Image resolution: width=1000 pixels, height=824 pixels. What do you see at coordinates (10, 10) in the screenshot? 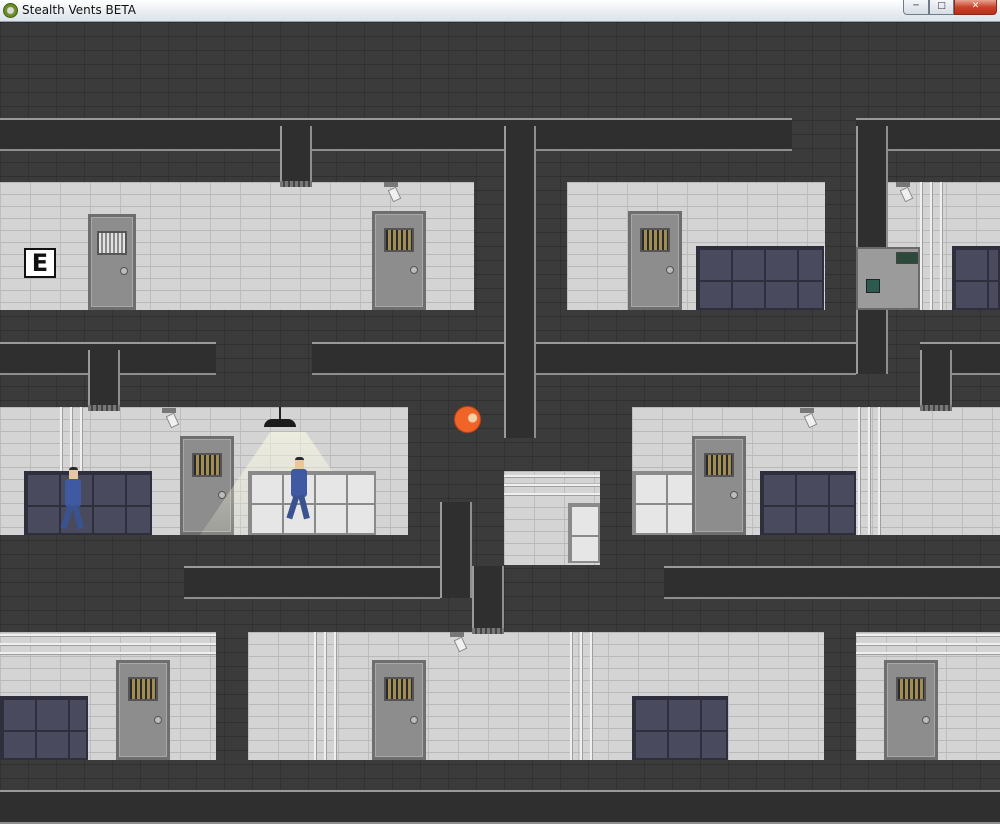
I see `app-gear-icon` at bounding box center [10, 10].